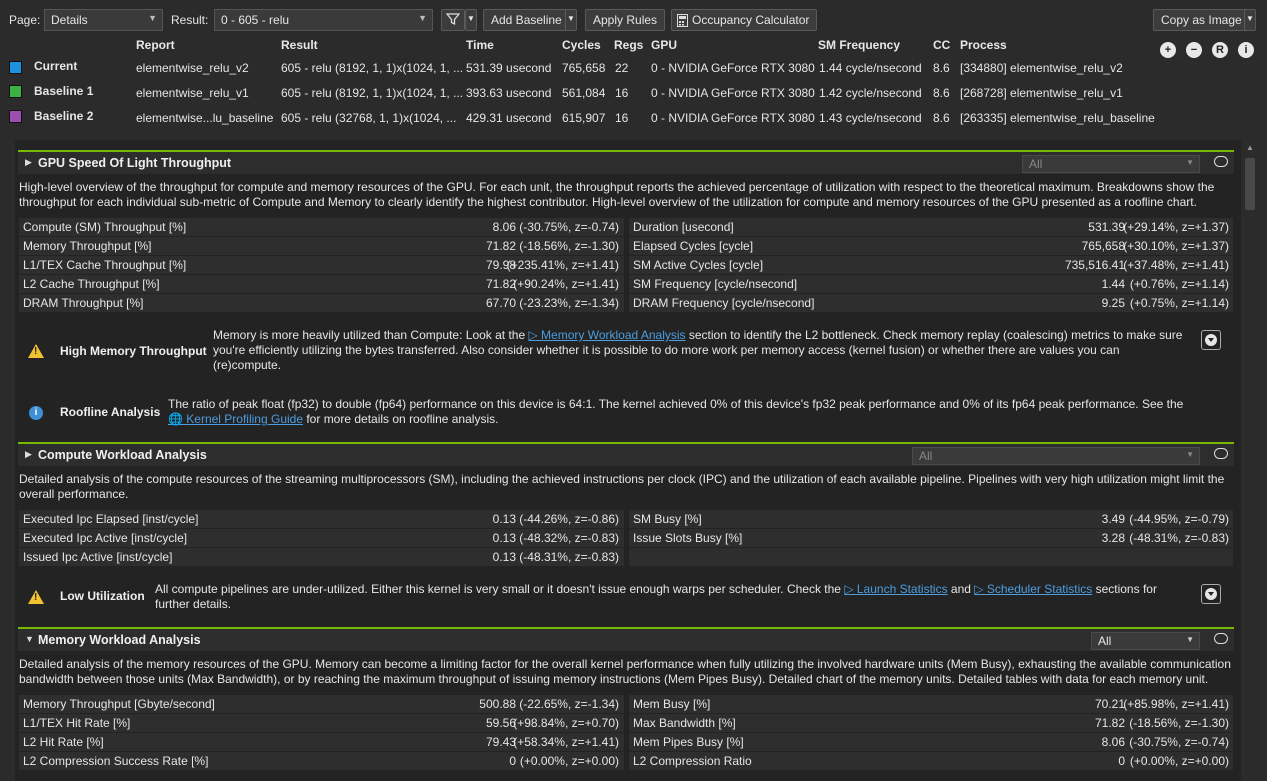 This screenshot has width=1267, height=781. What do you see at coordinates (453, 20) in the screenshot?
I see `filter-button` at bounding box center [453, 20].